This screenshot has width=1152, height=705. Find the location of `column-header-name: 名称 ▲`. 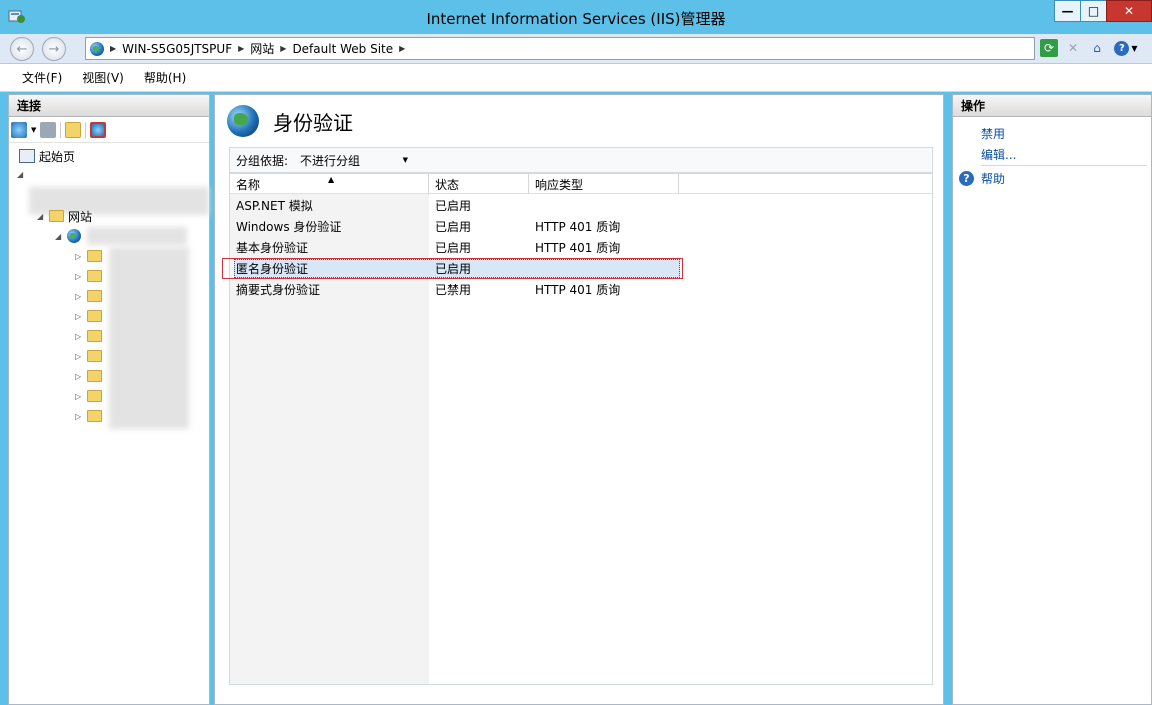

column-header-name: 名称 ▲ is located at coordinates (329, 184).